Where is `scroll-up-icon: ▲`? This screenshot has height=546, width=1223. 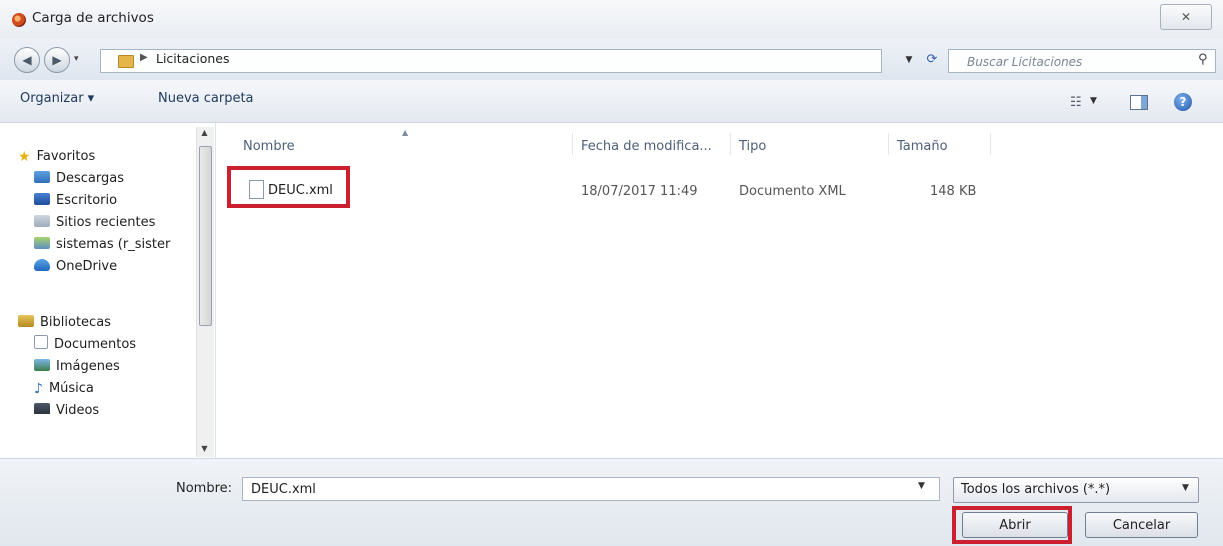 scroll-up-icon: ▲ is located at coordinates (204, 132).